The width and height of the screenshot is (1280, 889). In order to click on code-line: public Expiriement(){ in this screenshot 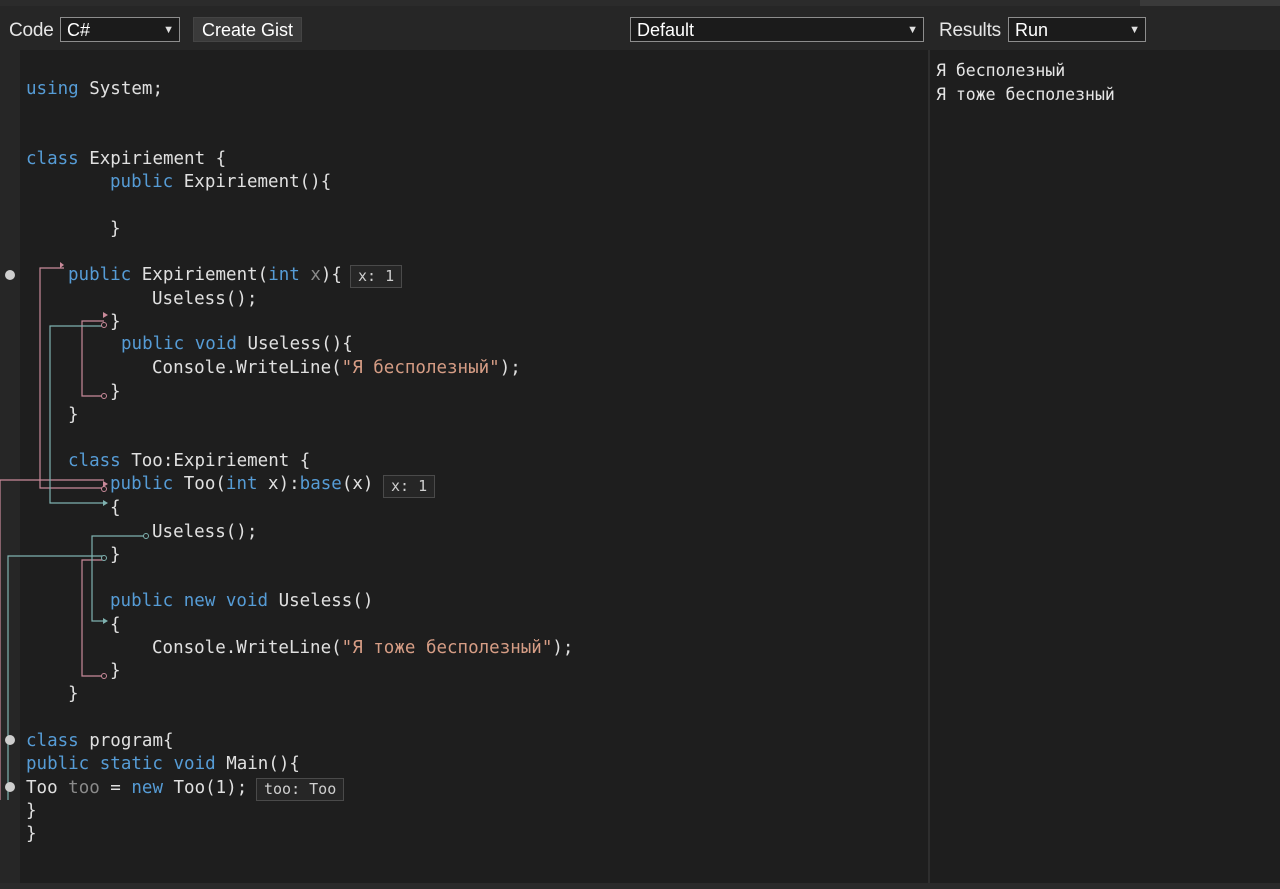, I will do `click(221, 182)`.